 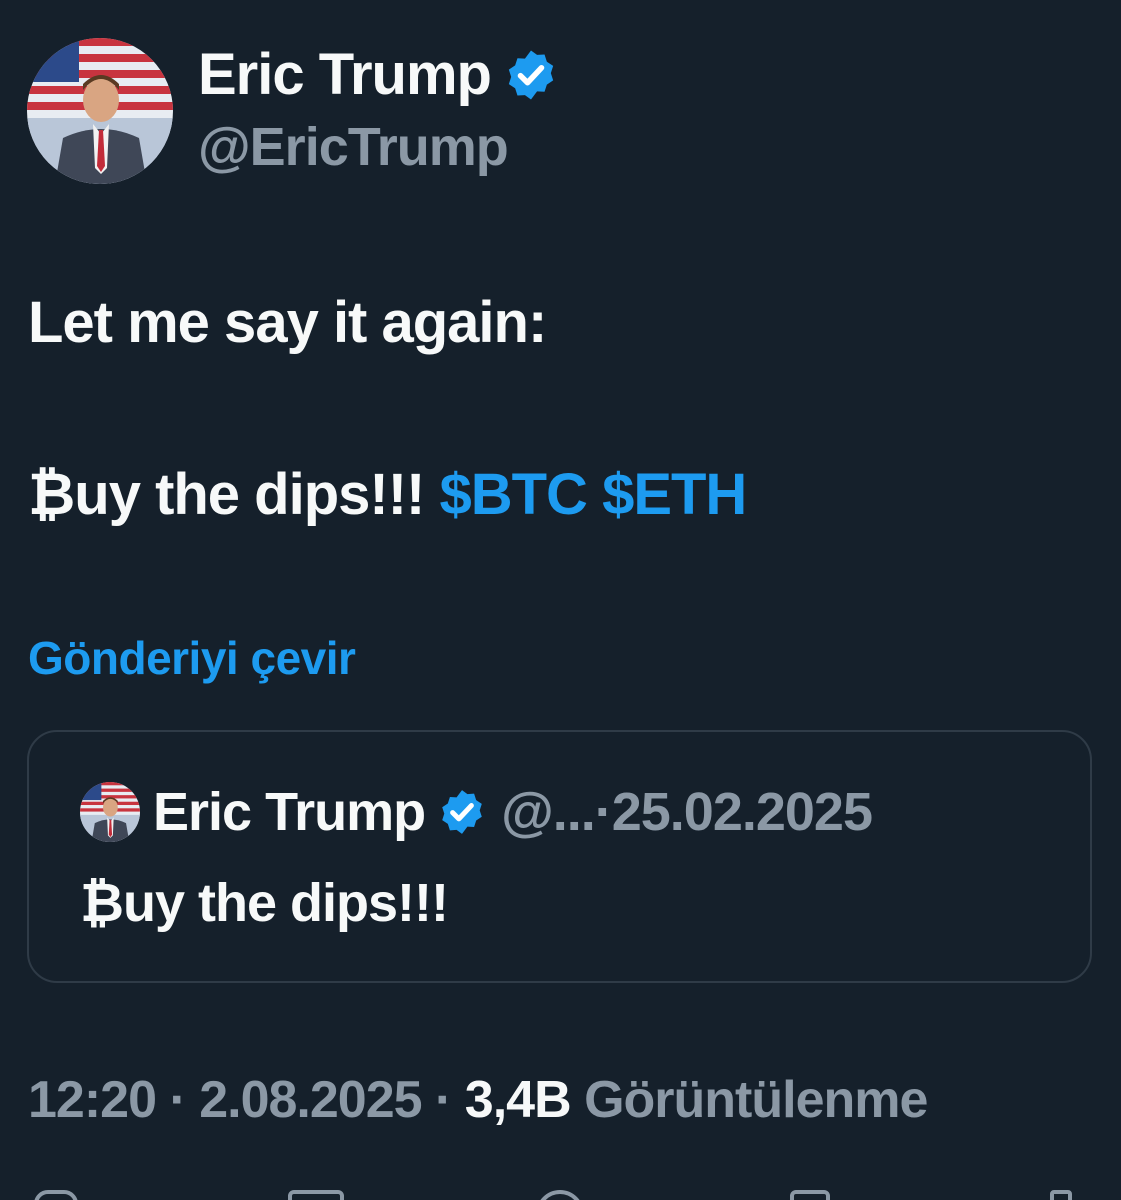 I want to click on bookmark-icon, so click(x=810, y=1195).